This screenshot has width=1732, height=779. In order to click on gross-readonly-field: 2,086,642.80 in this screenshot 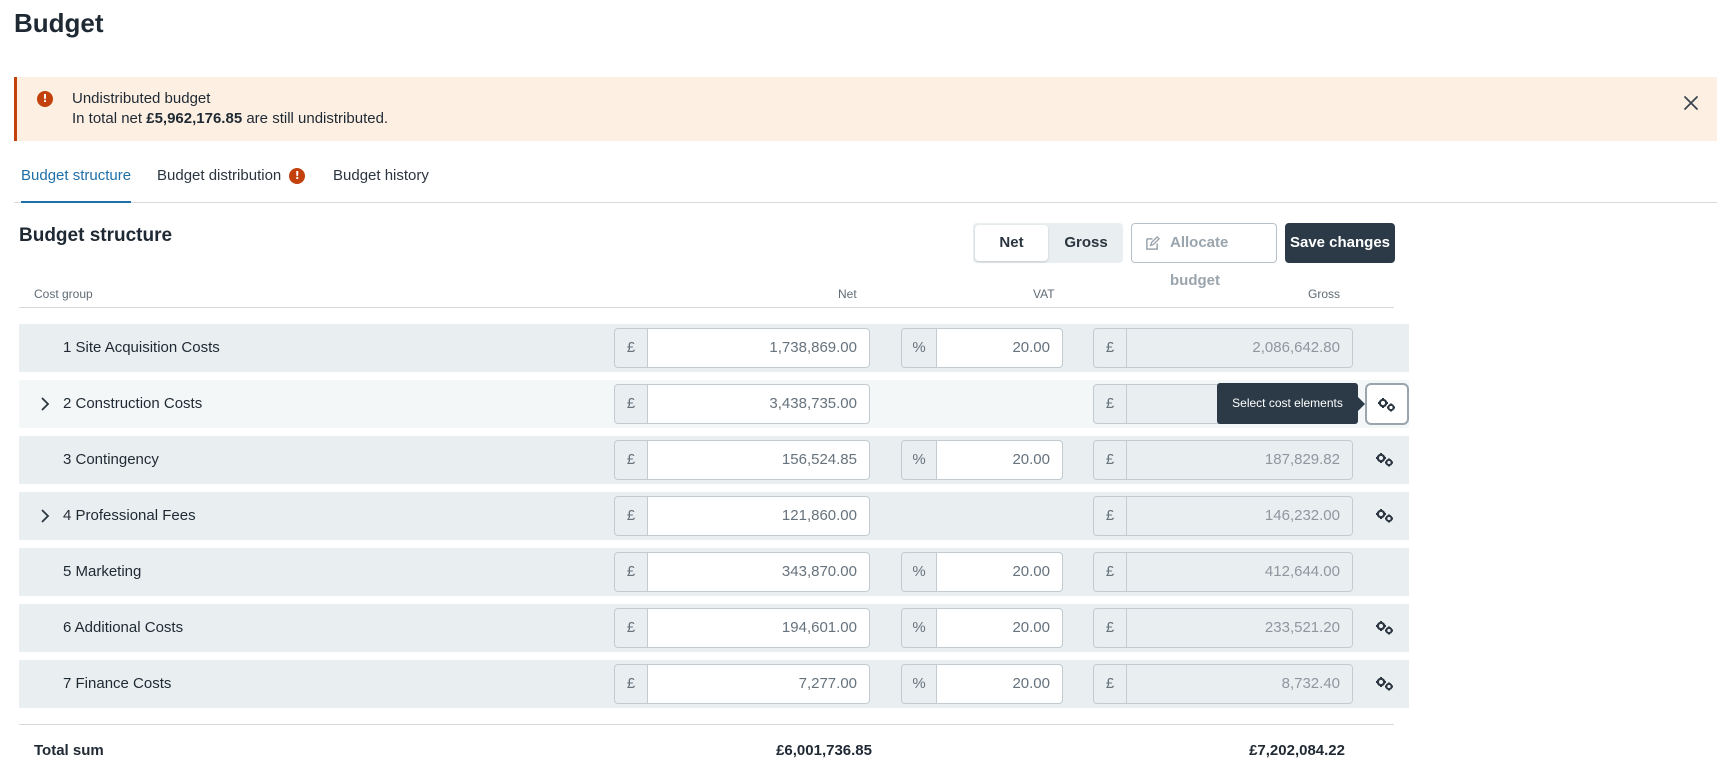, I will do `click(1240, 348)`.